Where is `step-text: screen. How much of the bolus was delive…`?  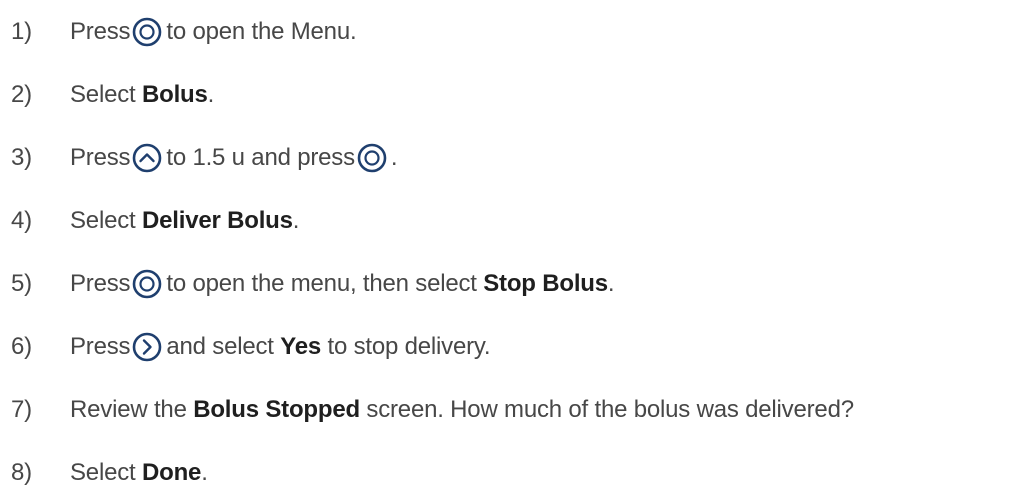
step-text: screen. How much of the bolus was delive… is located at coordinates (610, 409).